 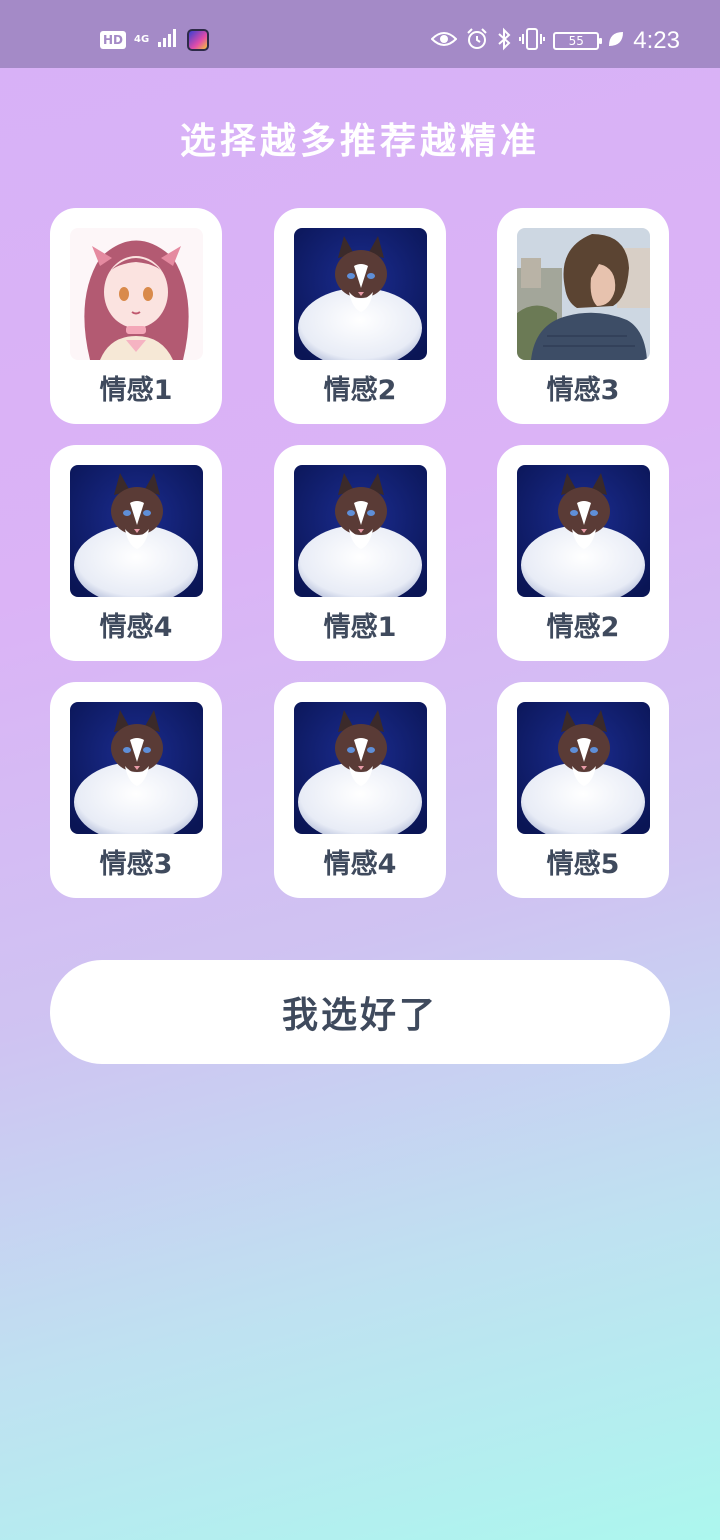 What do you see at coordinates (583, 864) in the screenshot?
I see `category-label: 情感5` at bounding box center [583, 864].